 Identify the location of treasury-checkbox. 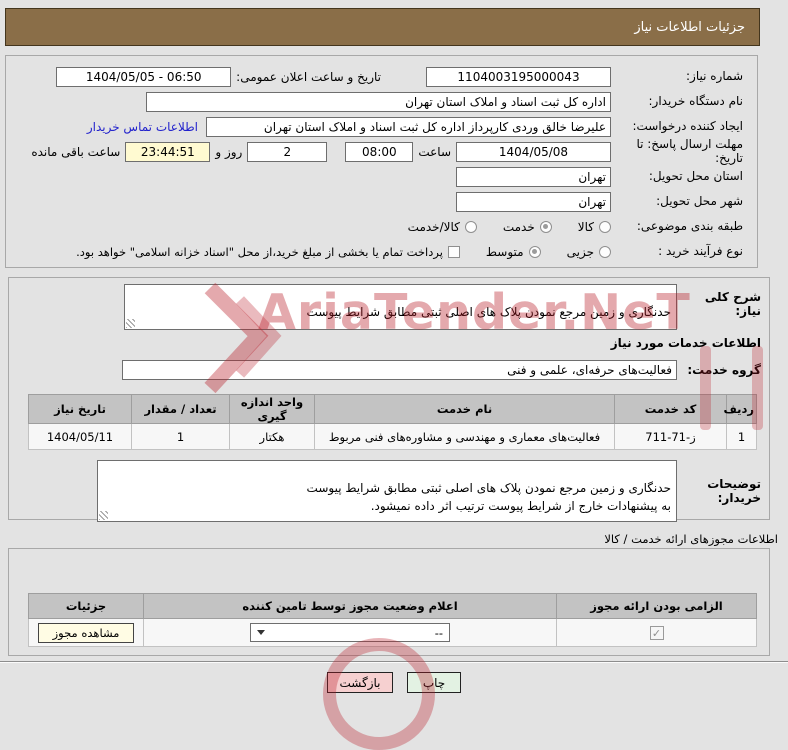
(453, 251).